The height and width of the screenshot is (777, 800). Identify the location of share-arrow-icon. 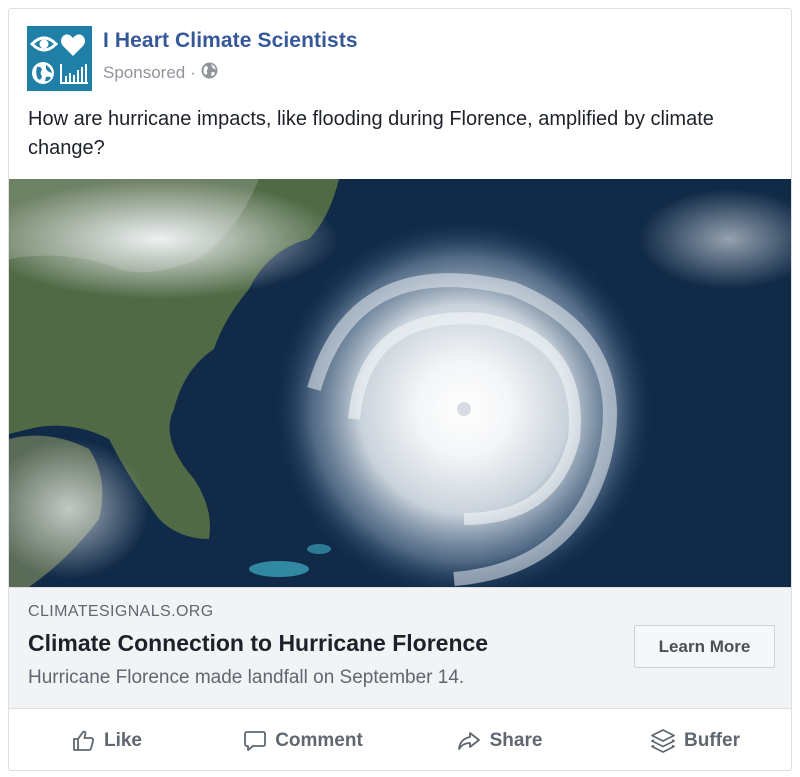
(469, 741).